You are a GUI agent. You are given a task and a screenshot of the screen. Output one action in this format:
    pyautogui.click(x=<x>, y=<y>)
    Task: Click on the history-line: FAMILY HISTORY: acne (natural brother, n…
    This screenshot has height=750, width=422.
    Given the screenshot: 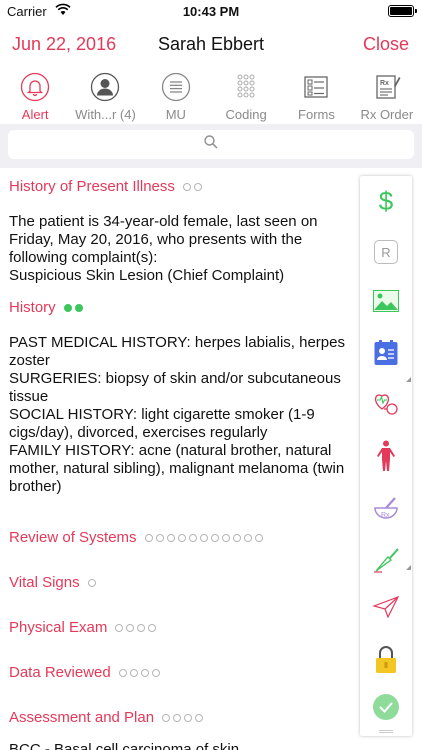 What is the action you would take?
    pyautogui.click(x=177, y=468)
    